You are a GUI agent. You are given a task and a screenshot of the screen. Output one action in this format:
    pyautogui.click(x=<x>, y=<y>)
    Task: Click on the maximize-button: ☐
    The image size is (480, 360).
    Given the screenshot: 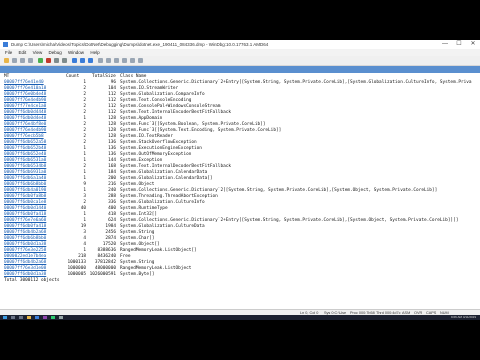 What is the action you would take?
    pyautogui.click(x=459, y=44)
    